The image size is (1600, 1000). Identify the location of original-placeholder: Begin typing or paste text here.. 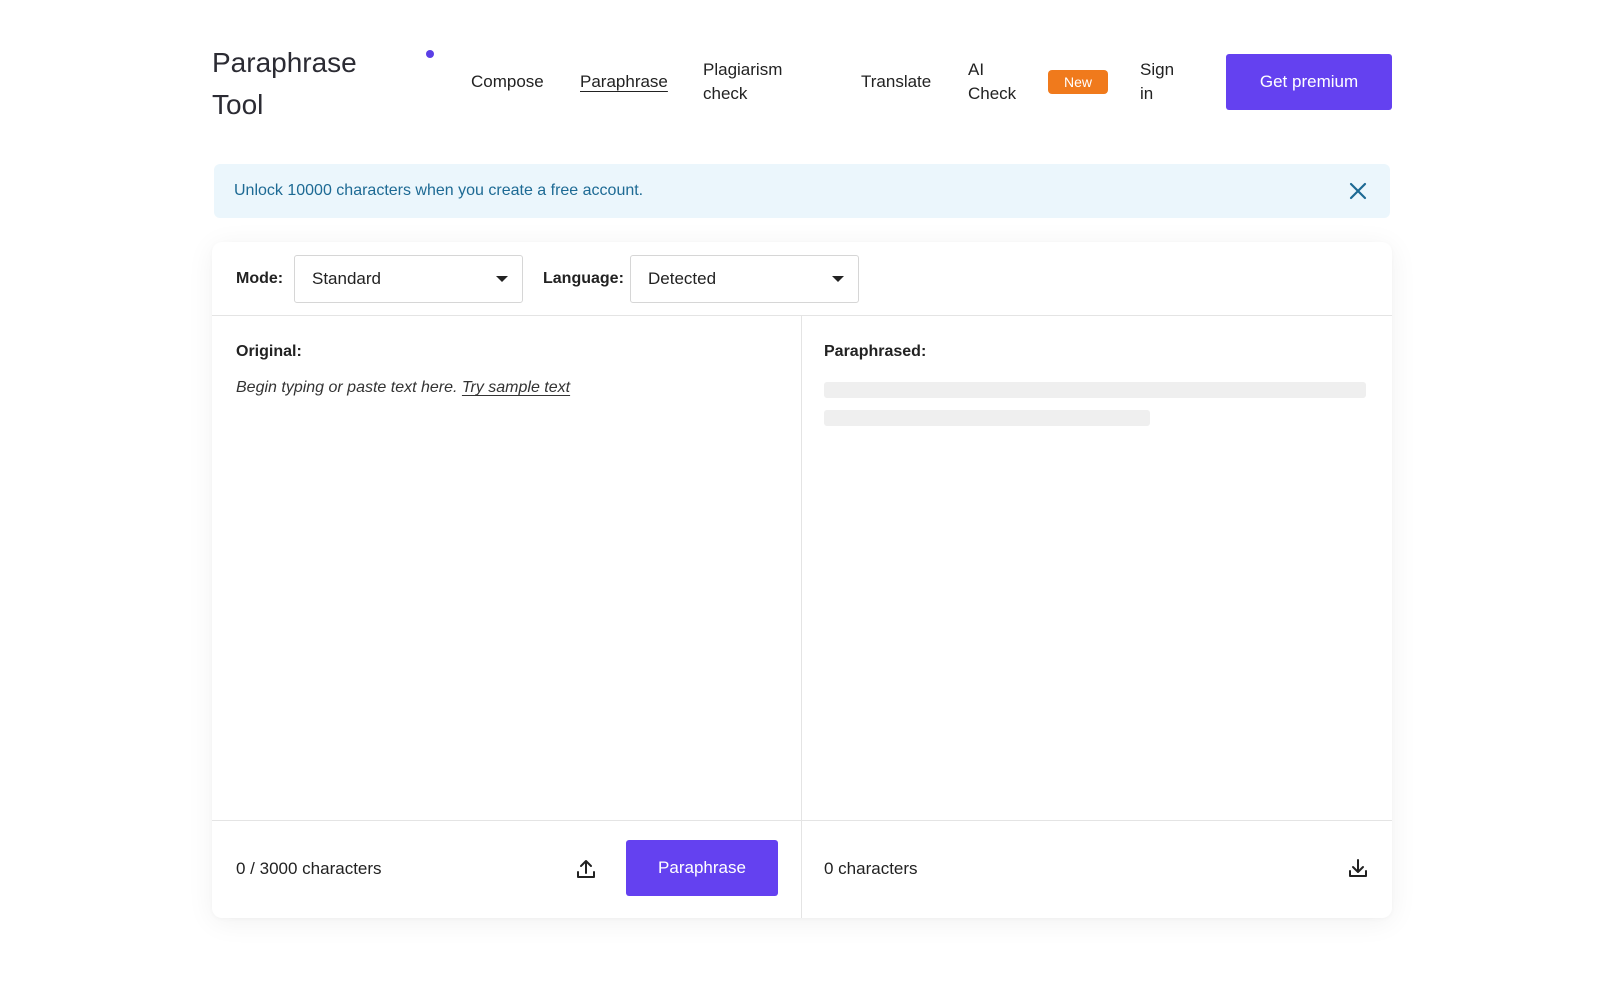
(347, 387).